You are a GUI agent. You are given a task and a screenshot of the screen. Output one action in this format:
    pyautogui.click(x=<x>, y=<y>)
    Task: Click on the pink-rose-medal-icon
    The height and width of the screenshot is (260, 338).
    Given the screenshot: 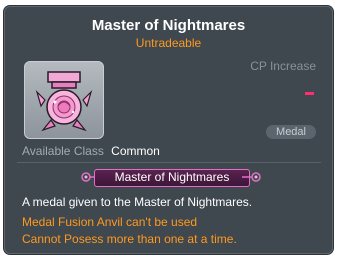 What is the action you would take?
    pyautogui.click(x=64, y=101)
    